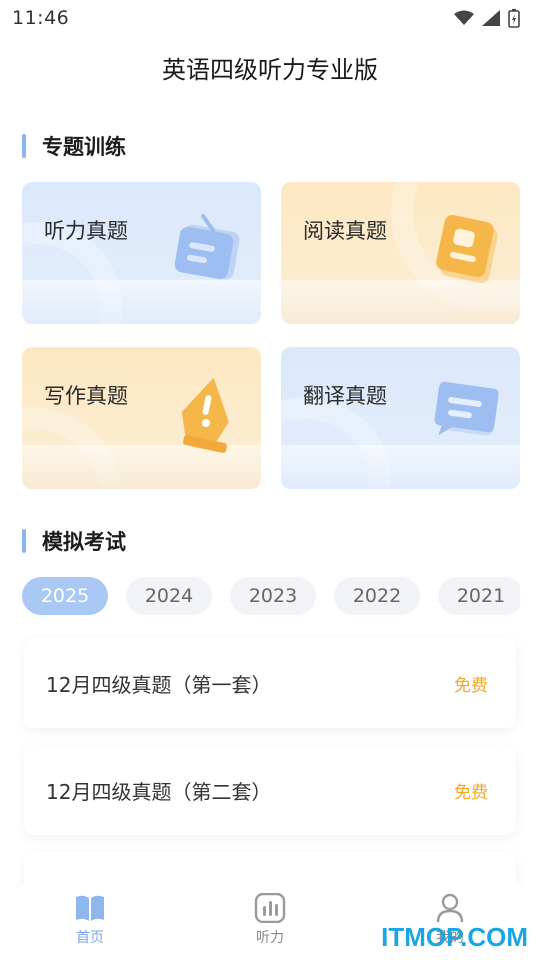  Describe the element at coordinates (159, 684) in the screenshot. I see `exam-title: 12月四级真题（第一套）` at that location.